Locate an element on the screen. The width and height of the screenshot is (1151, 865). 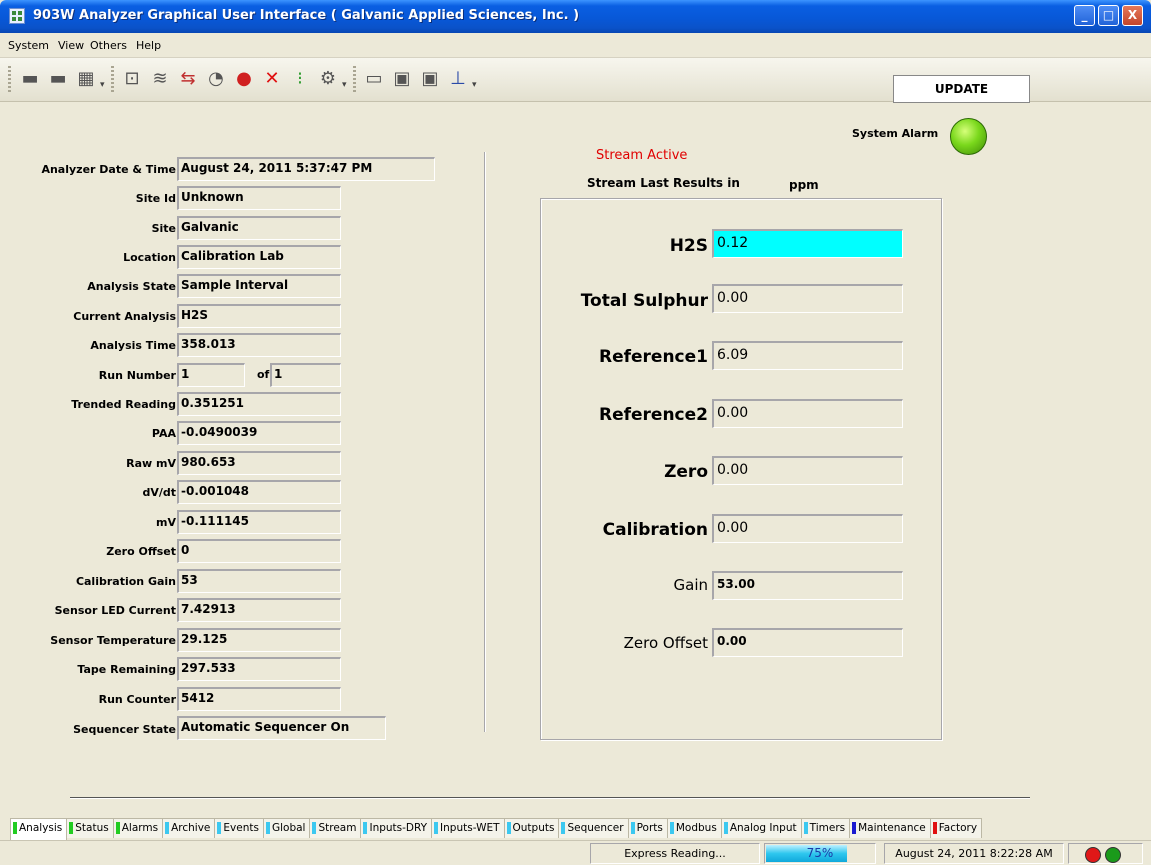
tab-modbus: Modbus is located at coordinates (694, 828).